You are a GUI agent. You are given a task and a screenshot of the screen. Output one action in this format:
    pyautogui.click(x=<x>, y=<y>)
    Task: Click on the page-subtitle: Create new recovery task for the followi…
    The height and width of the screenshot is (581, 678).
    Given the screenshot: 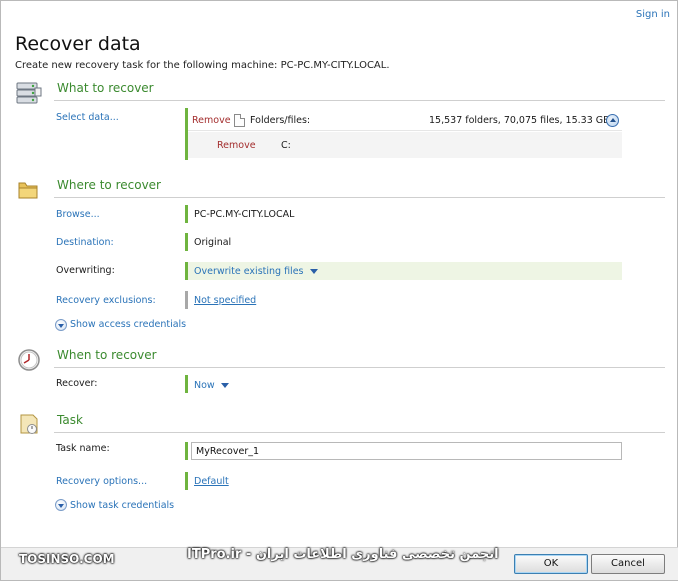 What is the action you would take?
    pyautogui.click(x=202, y=65)
    